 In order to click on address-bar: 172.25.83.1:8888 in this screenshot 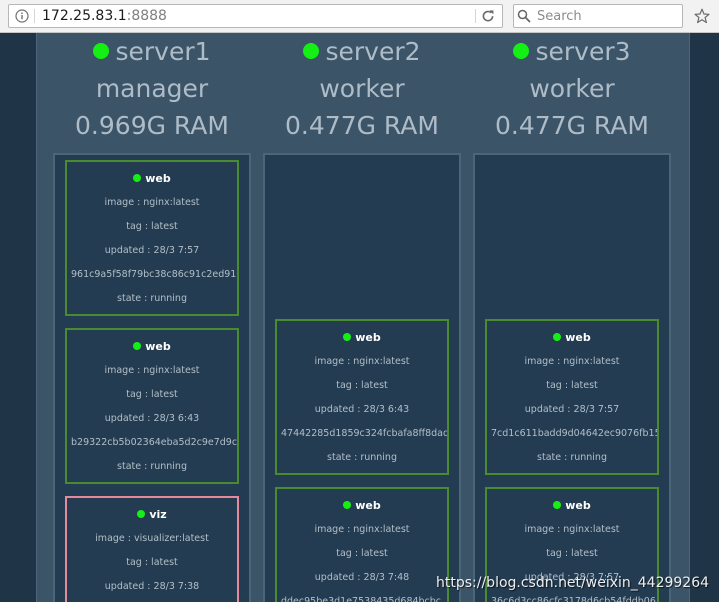, I will do `click(255, 16)`.